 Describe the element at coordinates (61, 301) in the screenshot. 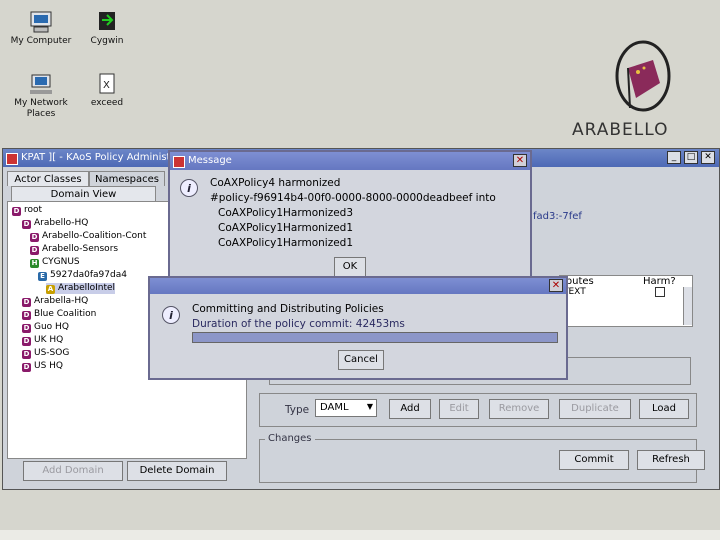

I see `tree-node-label: Arabella-HQ` at that location.